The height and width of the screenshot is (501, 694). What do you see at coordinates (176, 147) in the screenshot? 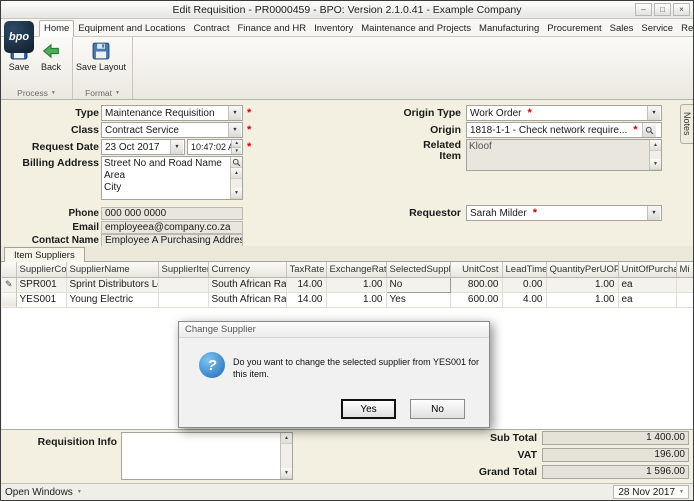
I see `request-date-dropdown-icon: ▼` at bounding box center [176, 147].